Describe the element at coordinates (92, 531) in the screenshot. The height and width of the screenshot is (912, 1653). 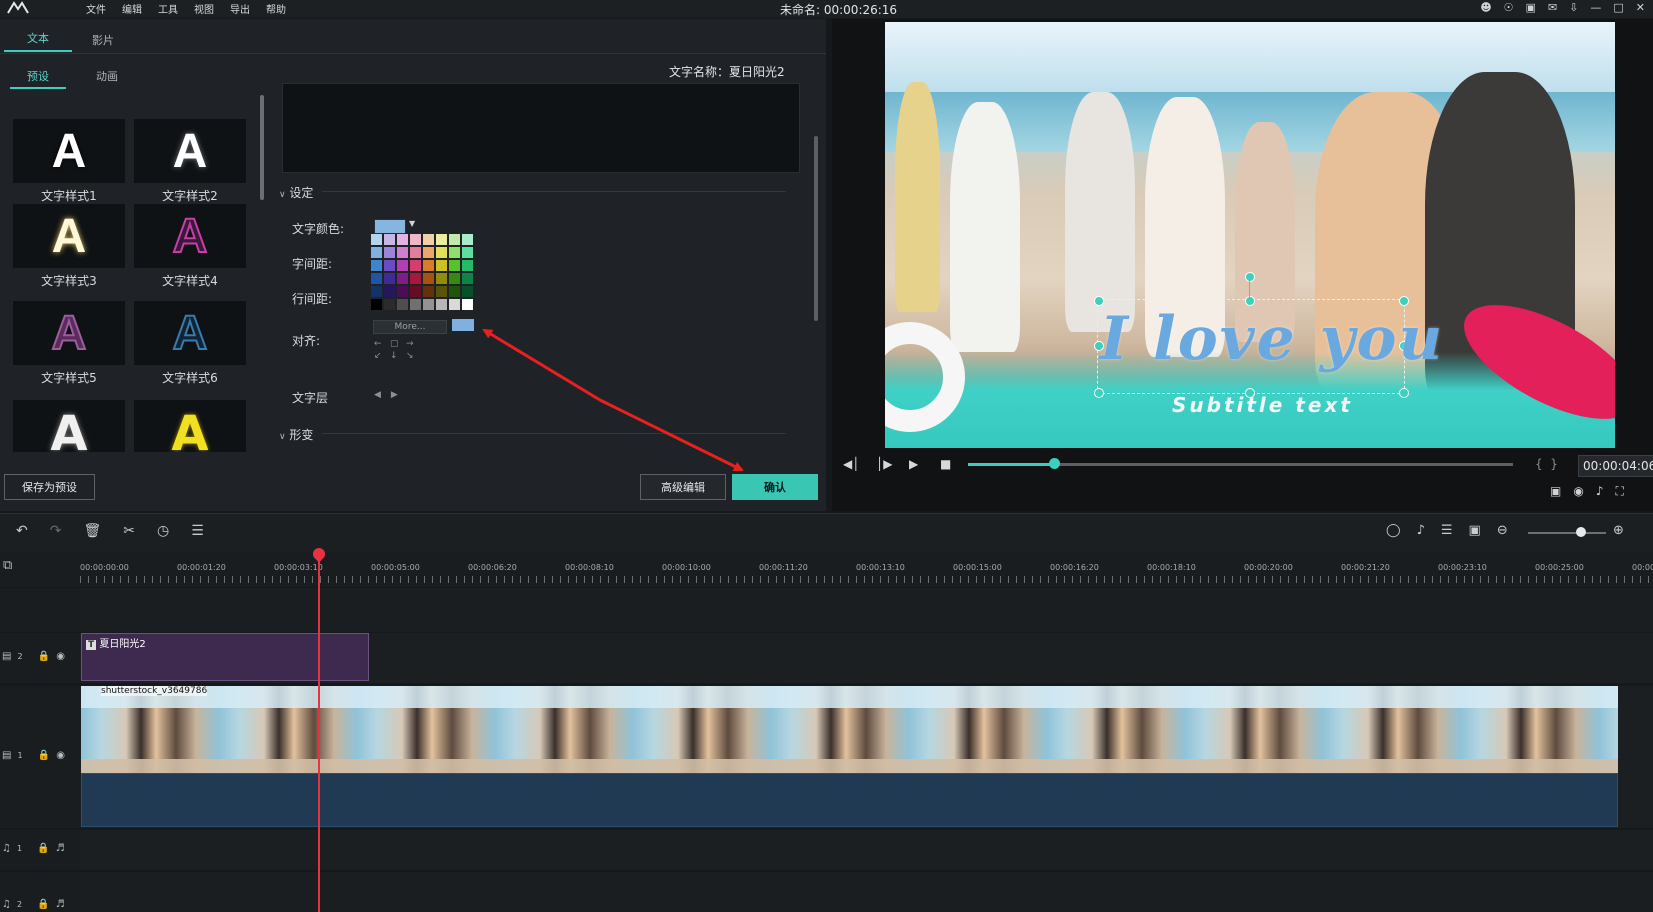
I see `delete-icon: 🗑` at that location.